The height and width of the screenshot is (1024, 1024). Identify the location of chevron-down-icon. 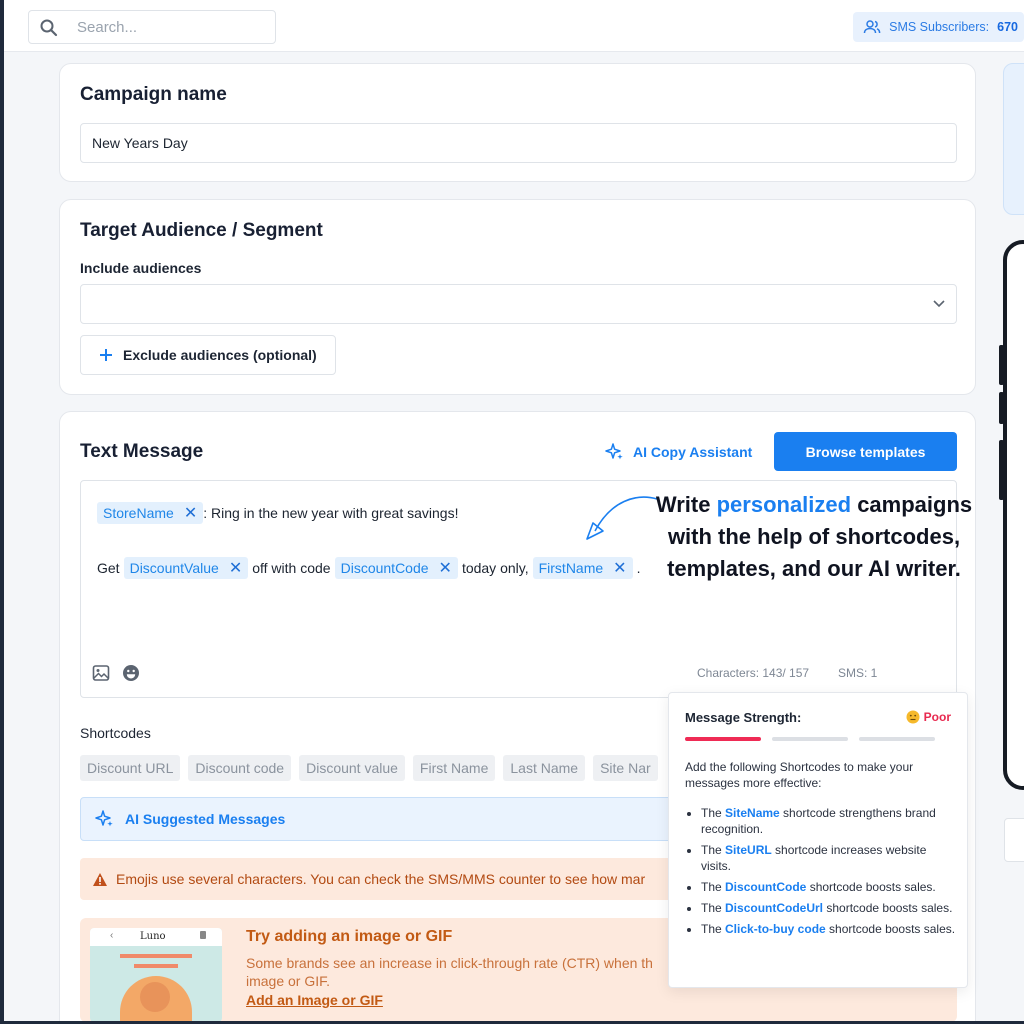
(939, 304).